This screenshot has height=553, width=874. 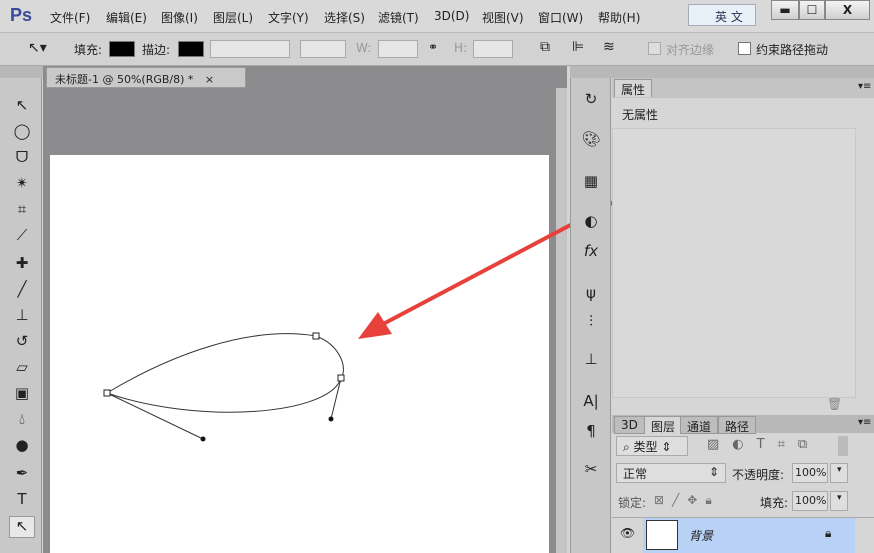 I want to click on trash-icon: 🗑︎, so click(x=834, y=404).